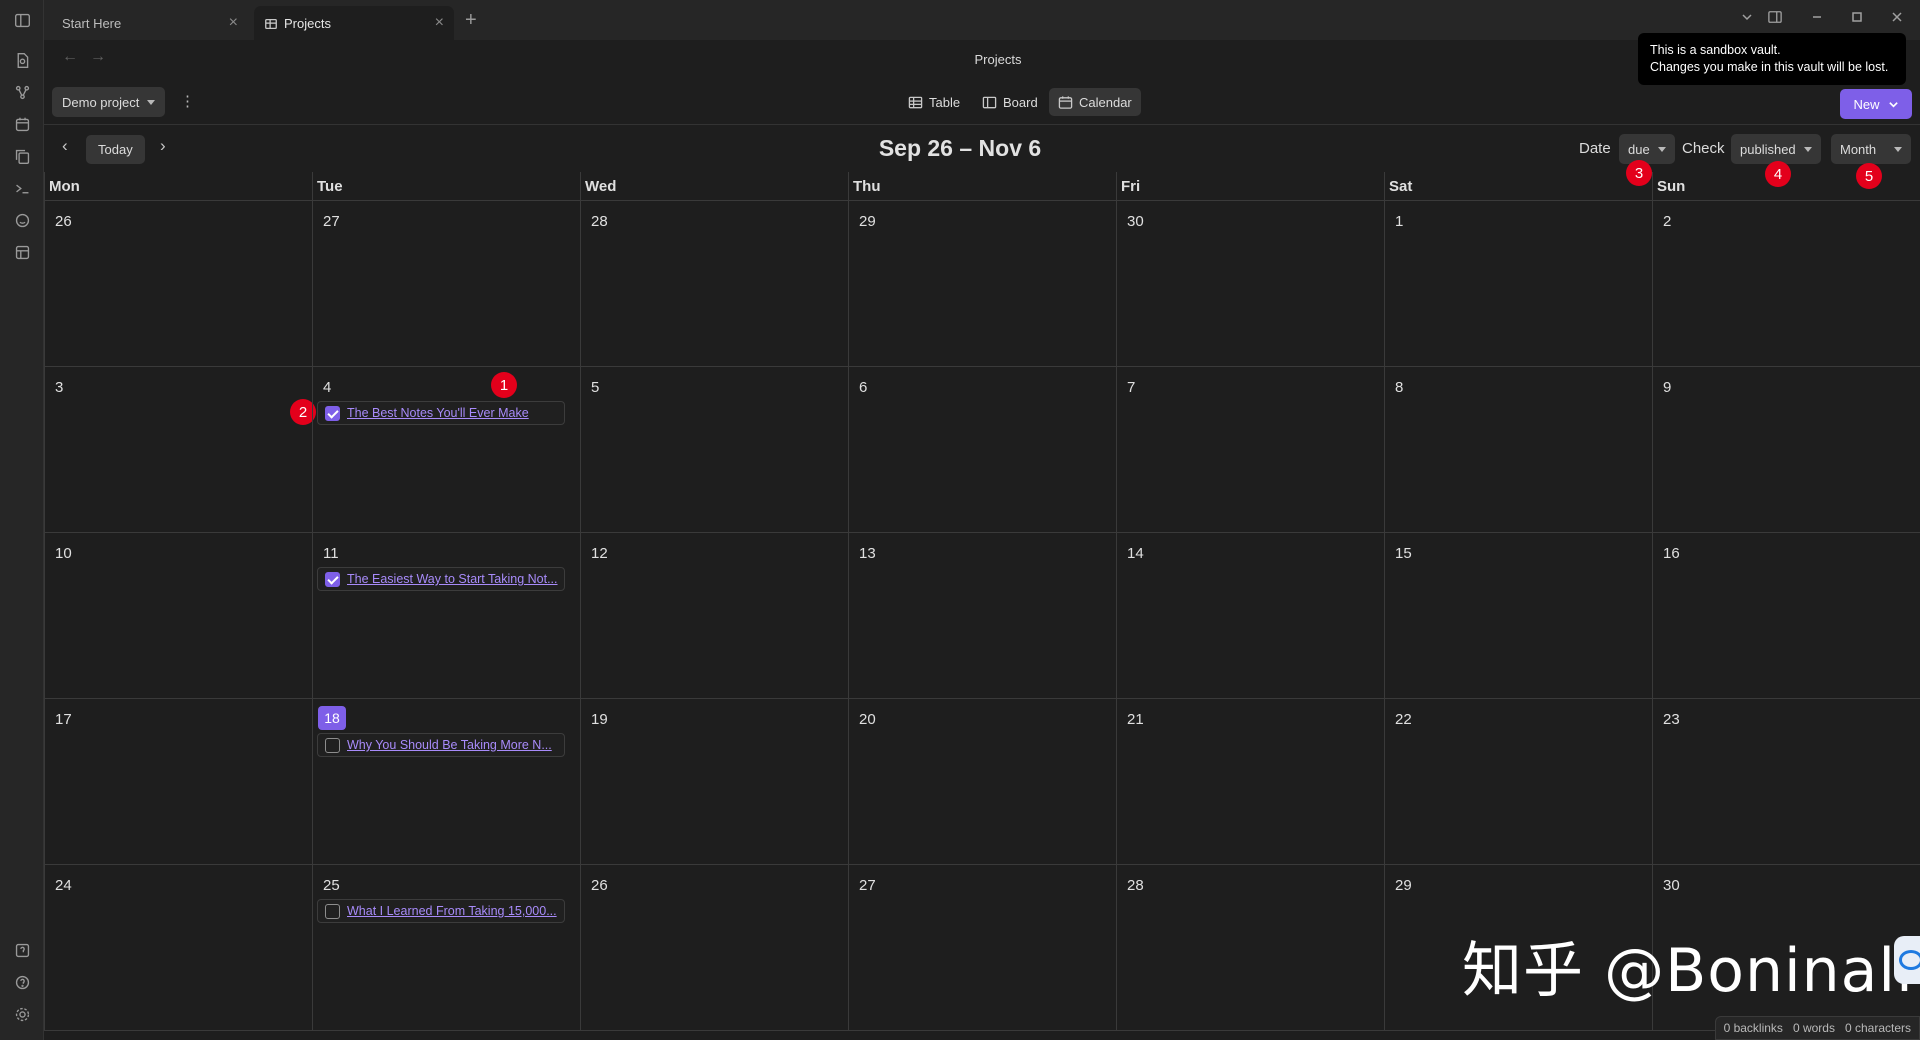  Describe the element at coordinates (22, 20) in the screenshot. I see `sidebar-toggle-icon` at that location.